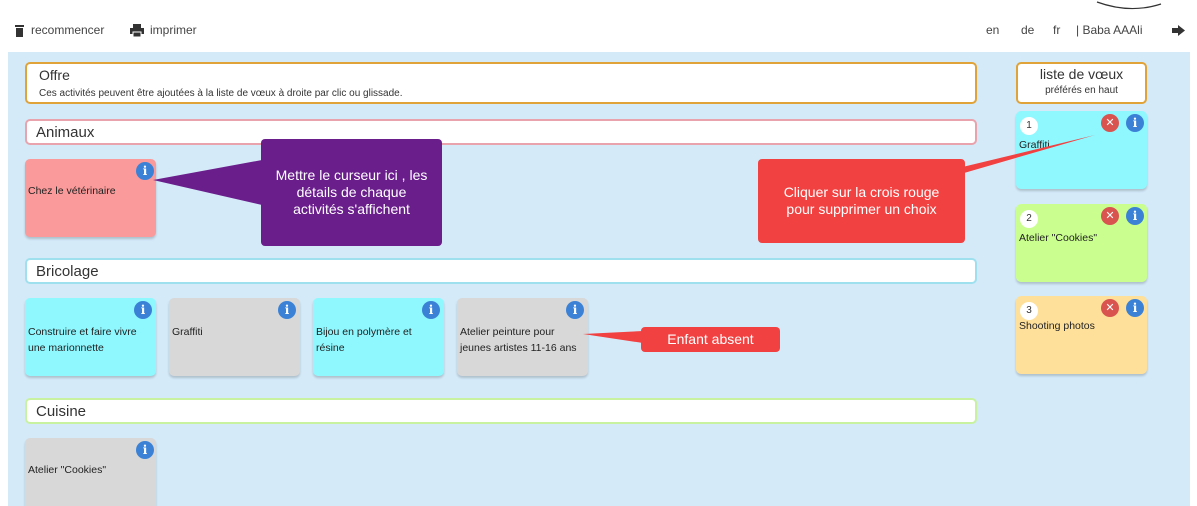  I want to click on absent-callout-text: Enfant absent, so click(710, 339).